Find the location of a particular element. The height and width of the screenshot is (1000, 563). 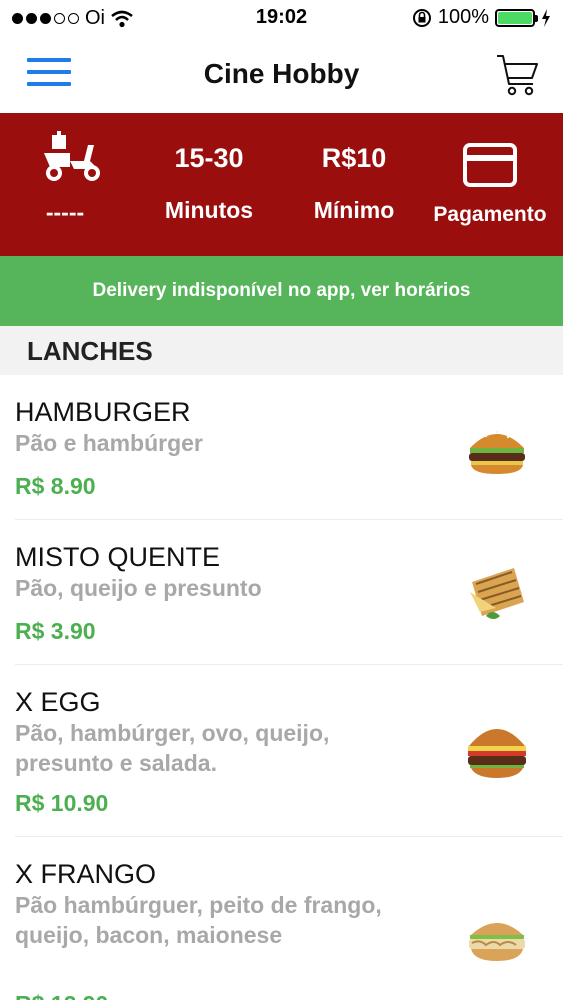

section-header: LANCHES is located at coordinates (281, 350).